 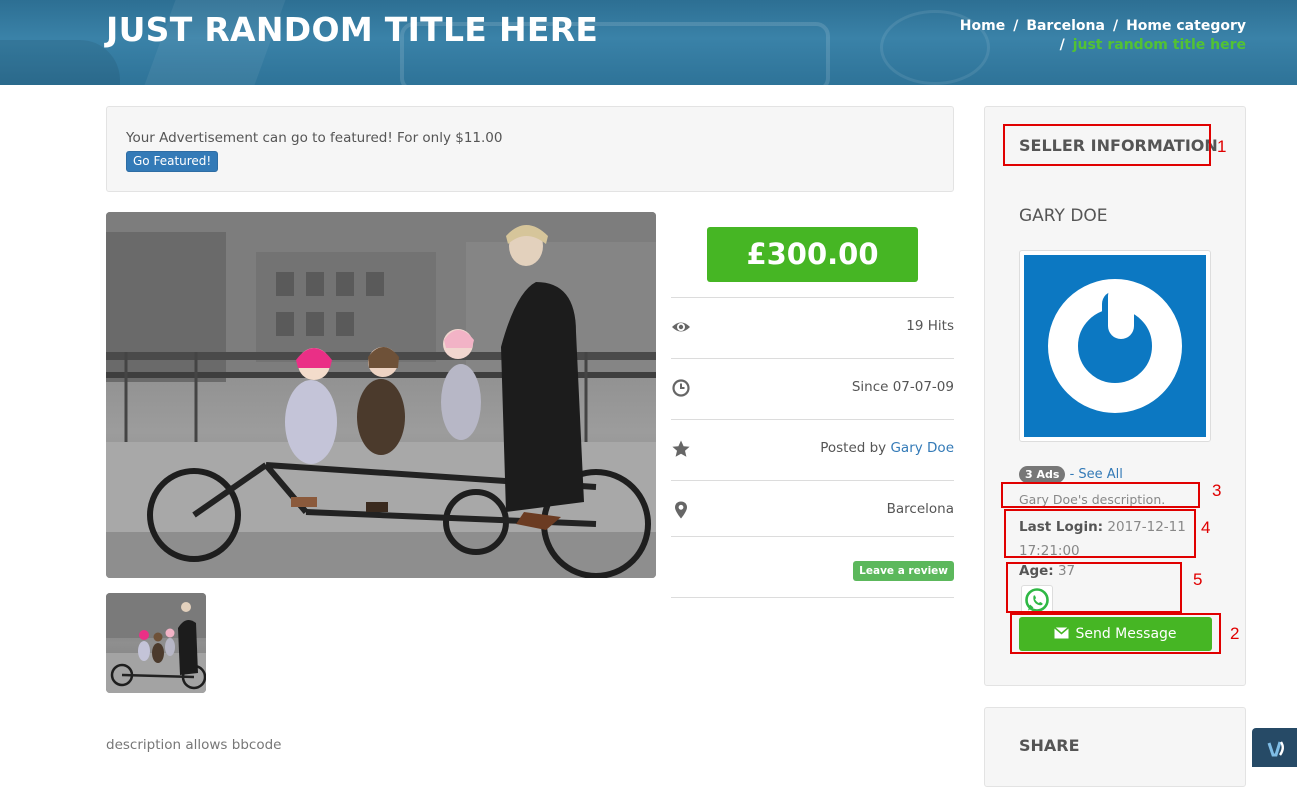 I want to click on stat-row-location: Barcelona, so click(x=812, y=510).